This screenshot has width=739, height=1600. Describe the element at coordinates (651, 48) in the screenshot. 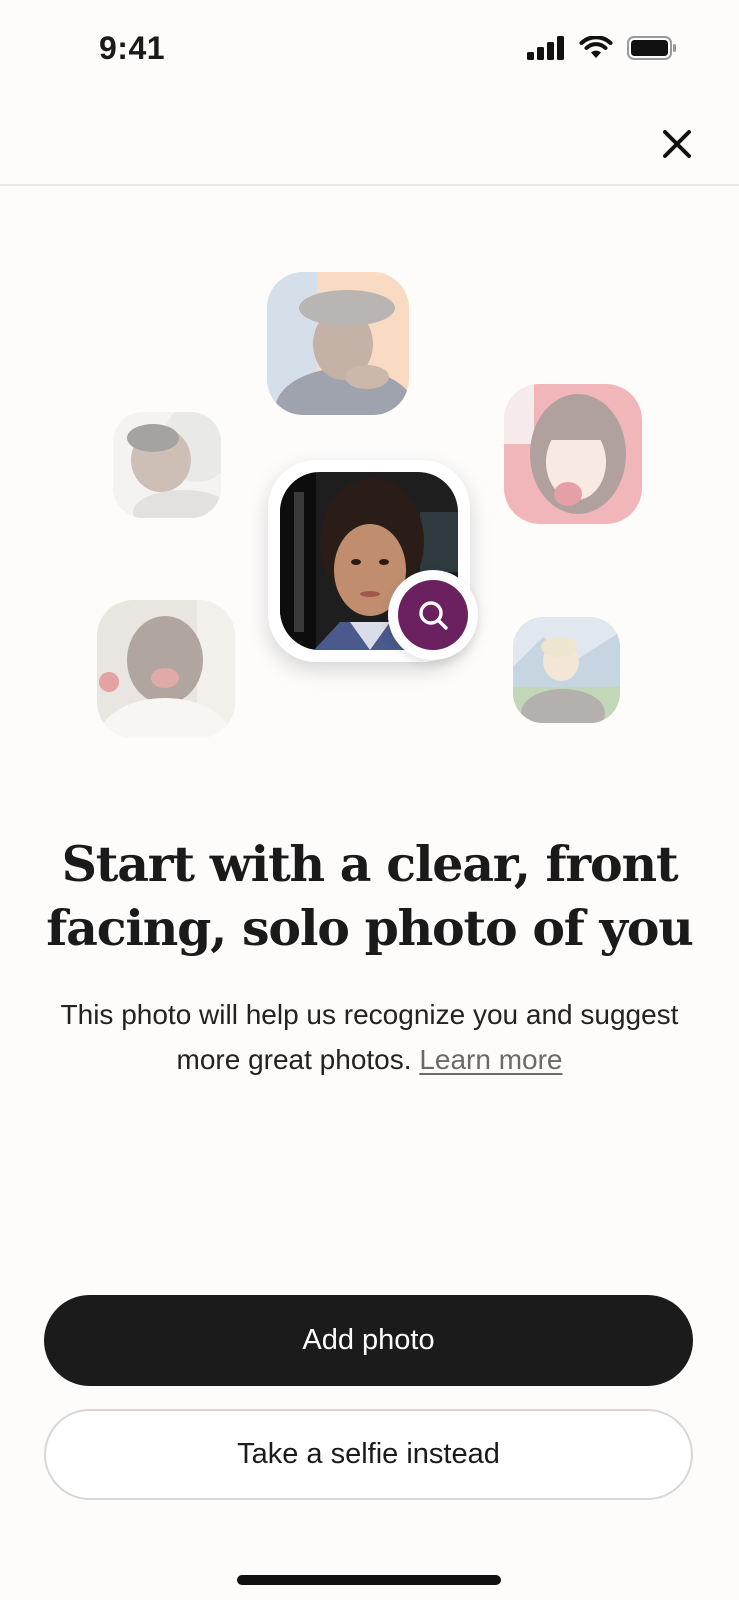

I see `battery-icon` at that location.